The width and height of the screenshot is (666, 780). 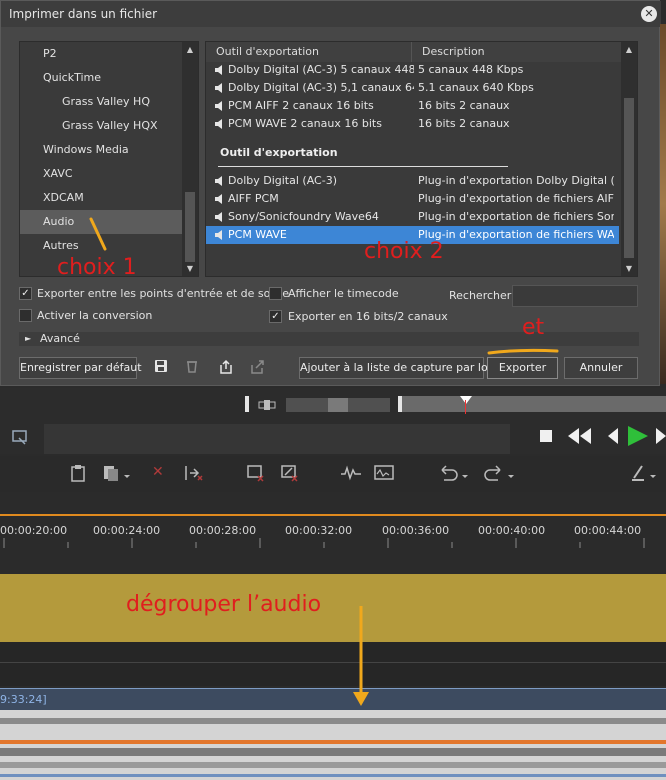 I want to click on track-divider, so click(x=333, y=662).